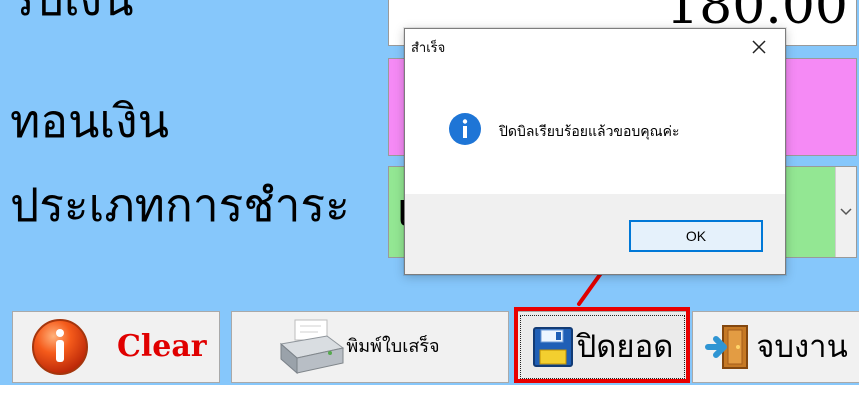 Image resolution: width=859 pixels, height=394 pixels. What do you see at coordinates (552, 347) in the screenshot?
I see `save-icon` at bounding box center [552, 347].